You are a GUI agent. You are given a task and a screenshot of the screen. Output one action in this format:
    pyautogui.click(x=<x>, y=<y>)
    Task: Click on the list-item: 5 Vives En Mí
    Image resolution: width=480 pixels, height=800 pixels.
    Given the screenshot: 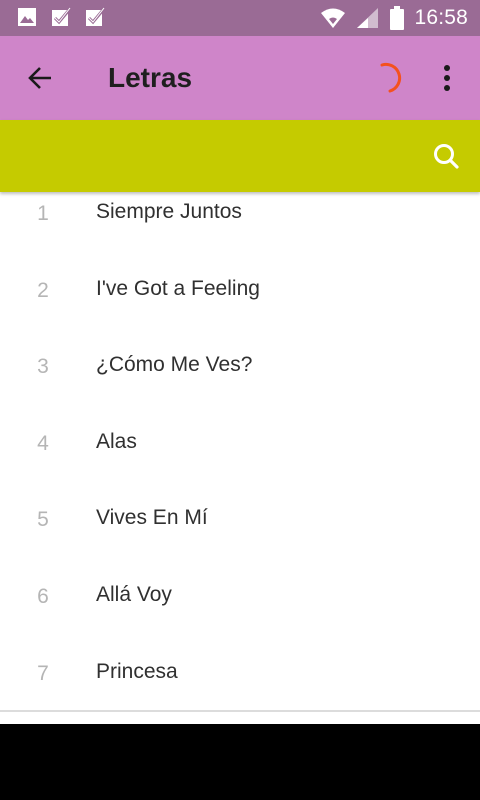 What is the action you would take?
    pyautogui.click(x=240, y=536)
    